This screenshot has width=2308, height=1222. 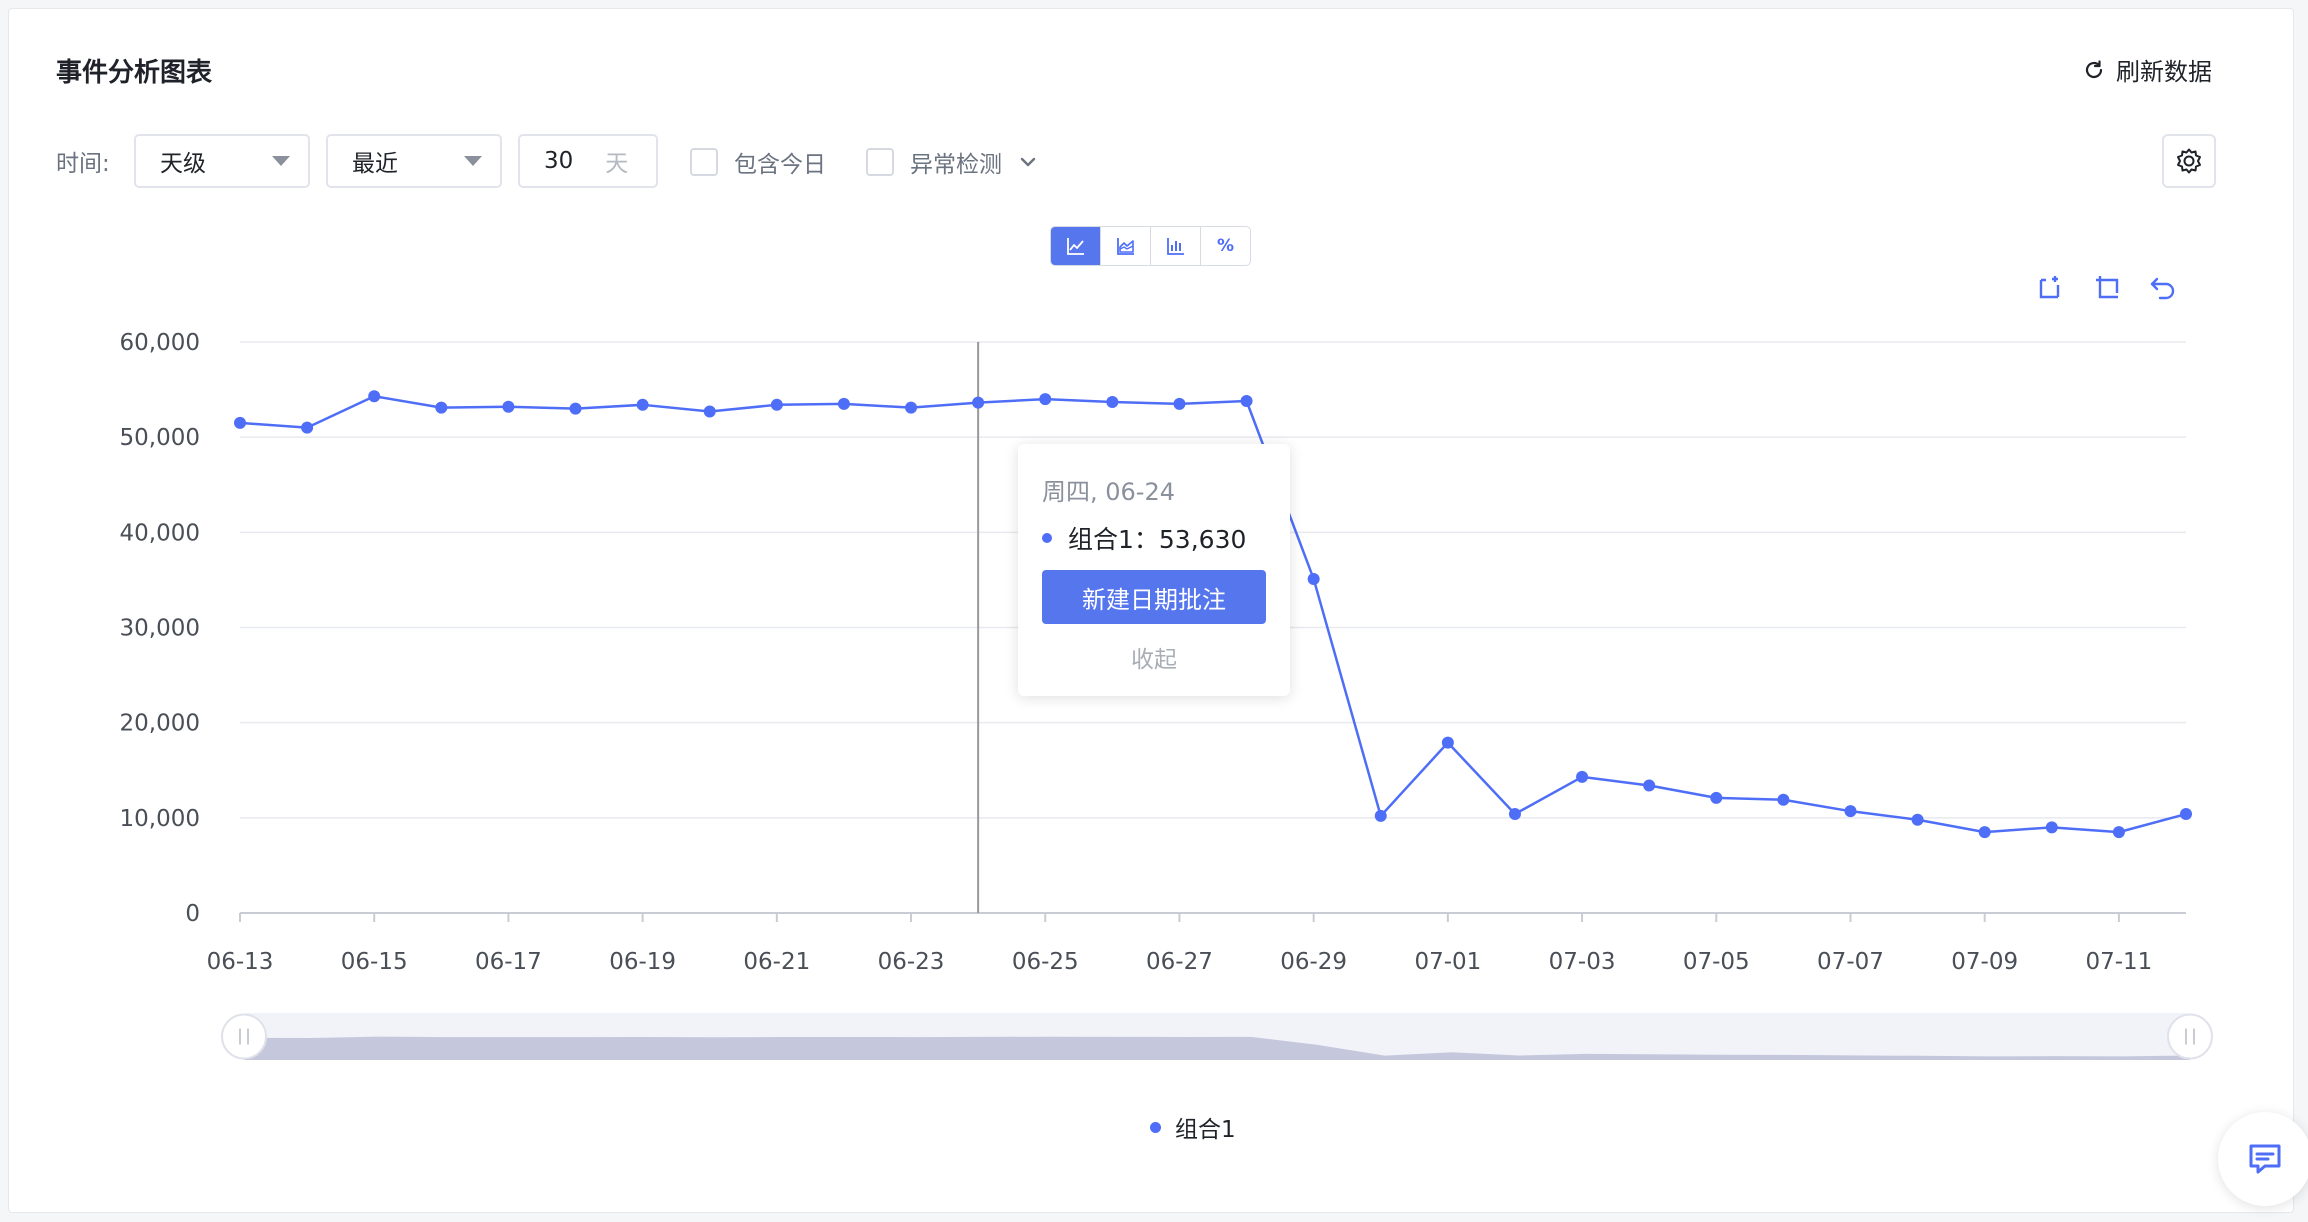 What do you see at coordinates (160, 533) in the screenshot?
I see `y-tick-label: 40,000` at bounding box center [160, 533].